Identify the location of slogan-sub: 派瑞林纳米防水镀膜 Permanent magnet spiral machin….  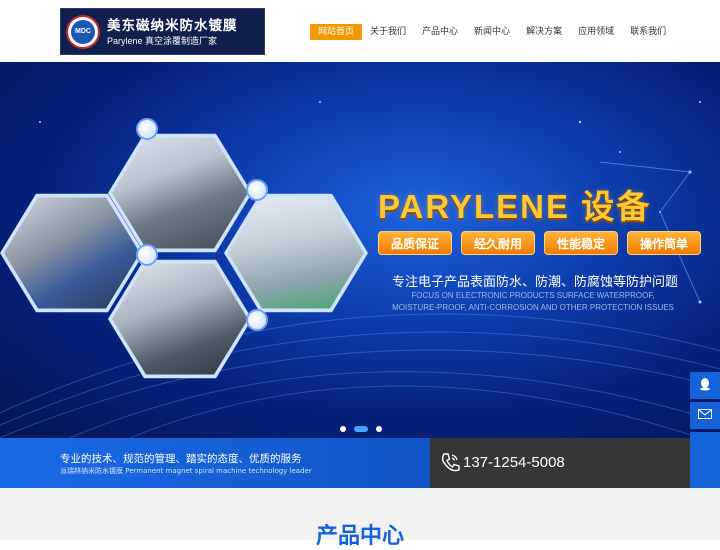
(186, 471).